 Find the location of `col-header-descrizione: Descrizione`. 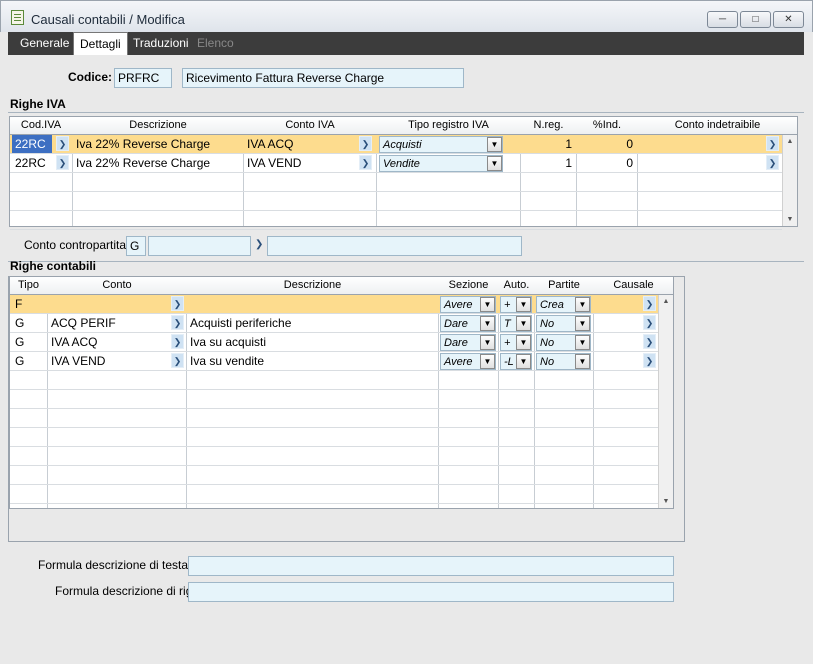

col-header-descrizione: Descrizione is located at coordinates (312, 285).